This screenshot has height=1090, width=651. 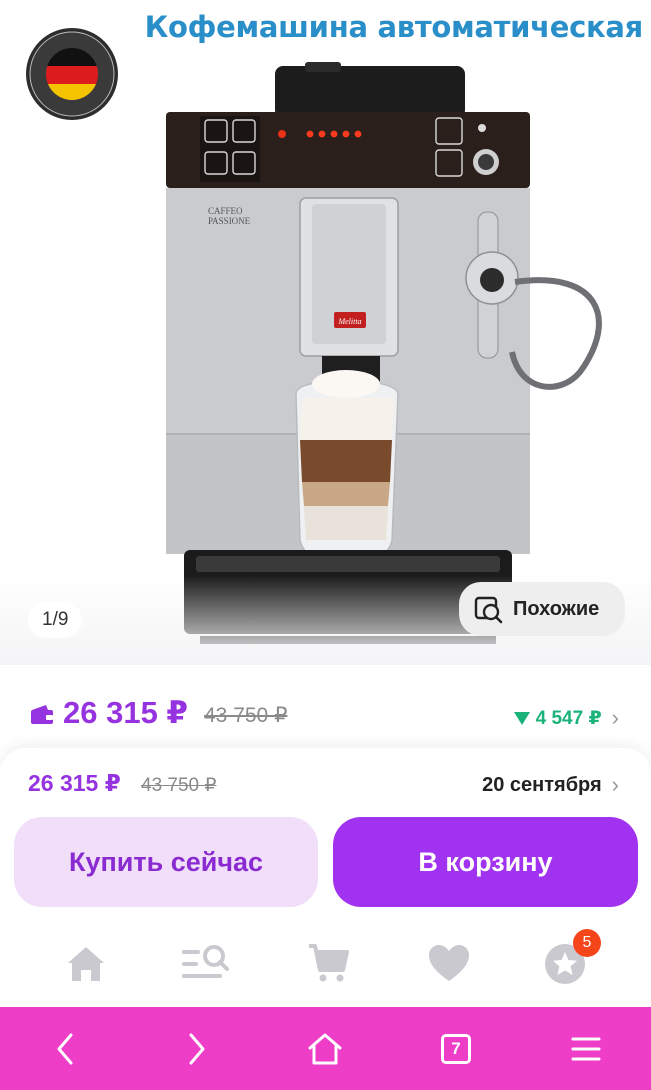 I want to click on wallet-icon, so click(x=42, y=714).